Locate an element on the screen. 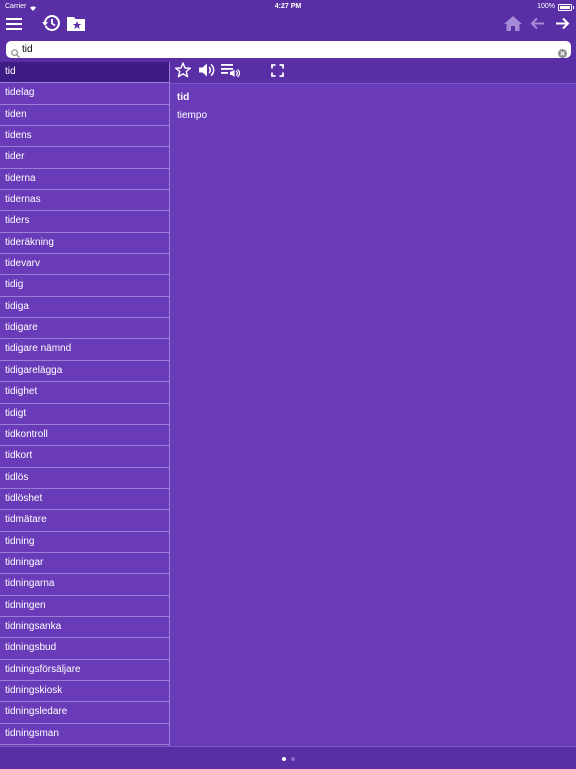 The height and width of the screenshot is (769, 576). clear-search-button is located at coordinates (562, 54).